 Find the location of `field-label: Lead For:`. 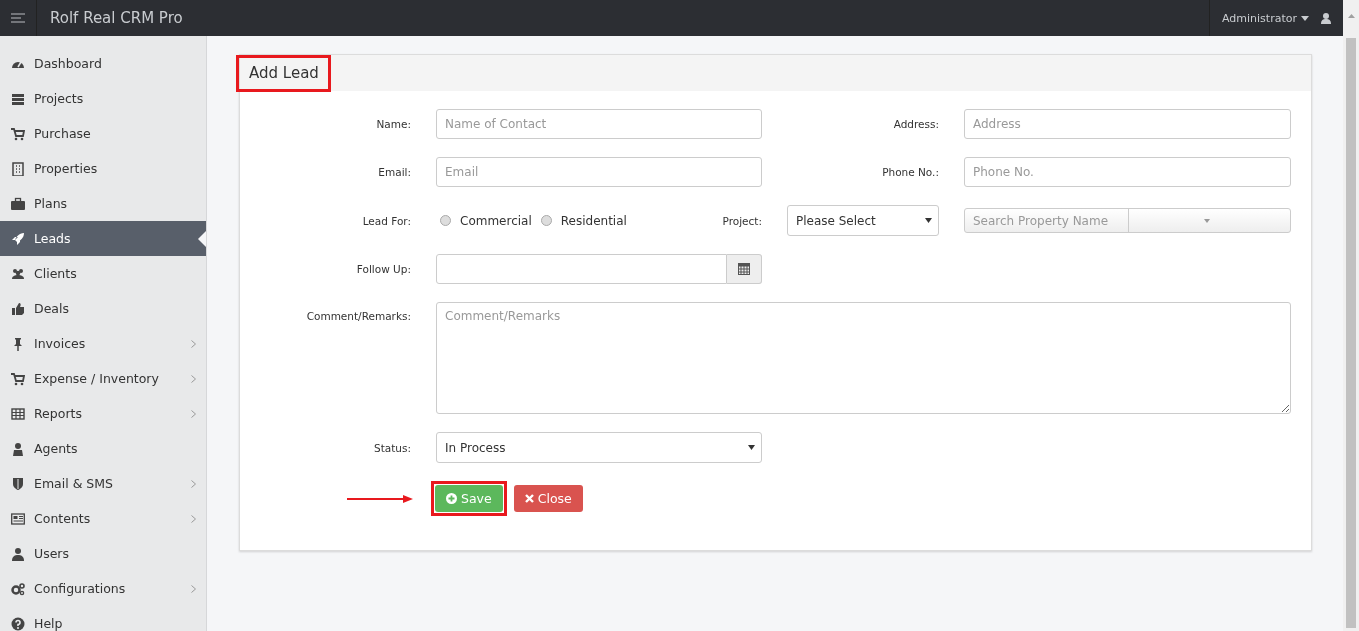

field-label: Lead For: is located at coordinates (386, 220).